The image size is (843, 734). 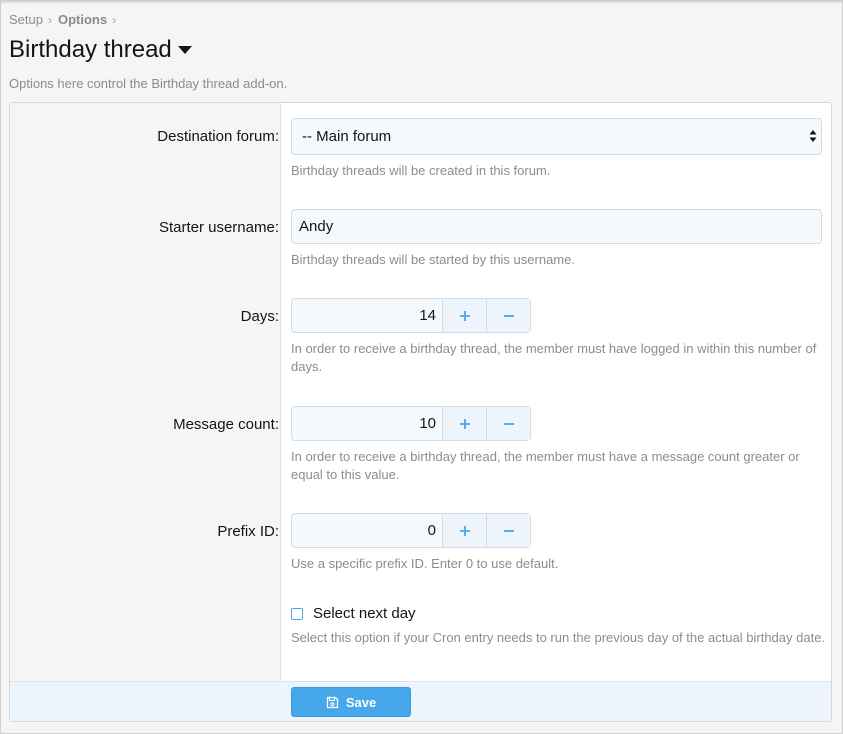 What do you see at coordinates (259, 316) in the screenshot?
I see `days-label: Days:` at bounding box center [259, 316].